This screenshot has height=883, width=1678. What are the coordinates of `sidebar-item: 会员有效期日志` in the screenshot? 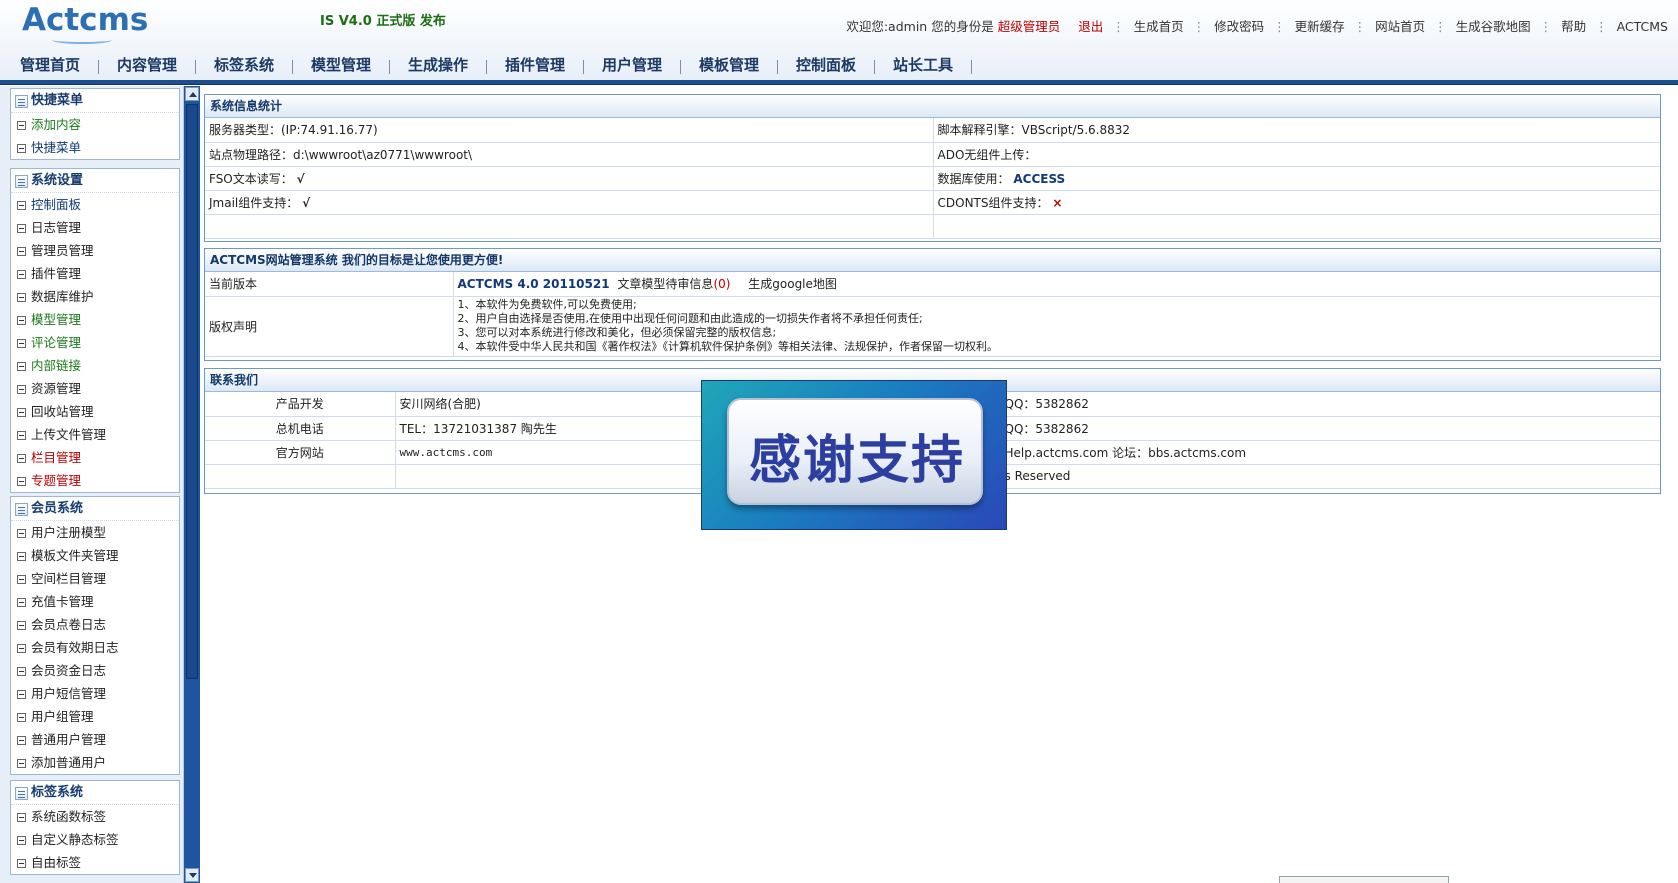 It's located at (95, 647).